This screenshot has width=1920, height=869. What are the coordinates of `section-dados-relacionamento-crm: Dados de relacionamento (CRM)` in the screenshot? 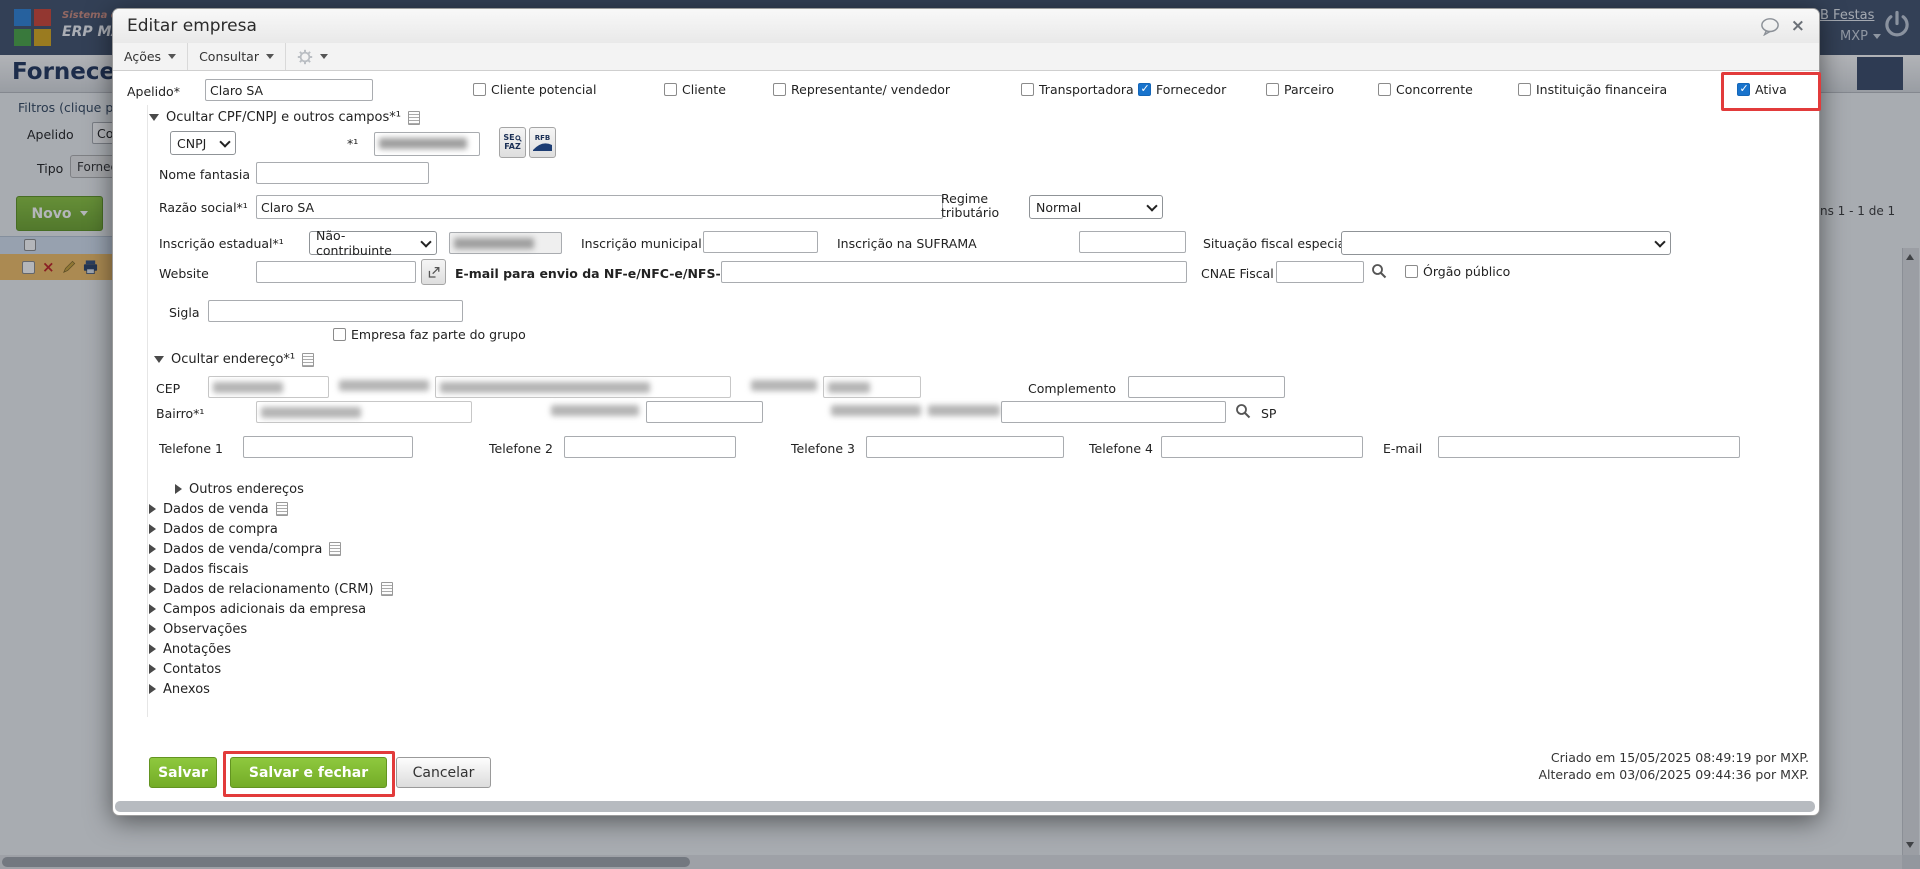 It's located at (271, 589).